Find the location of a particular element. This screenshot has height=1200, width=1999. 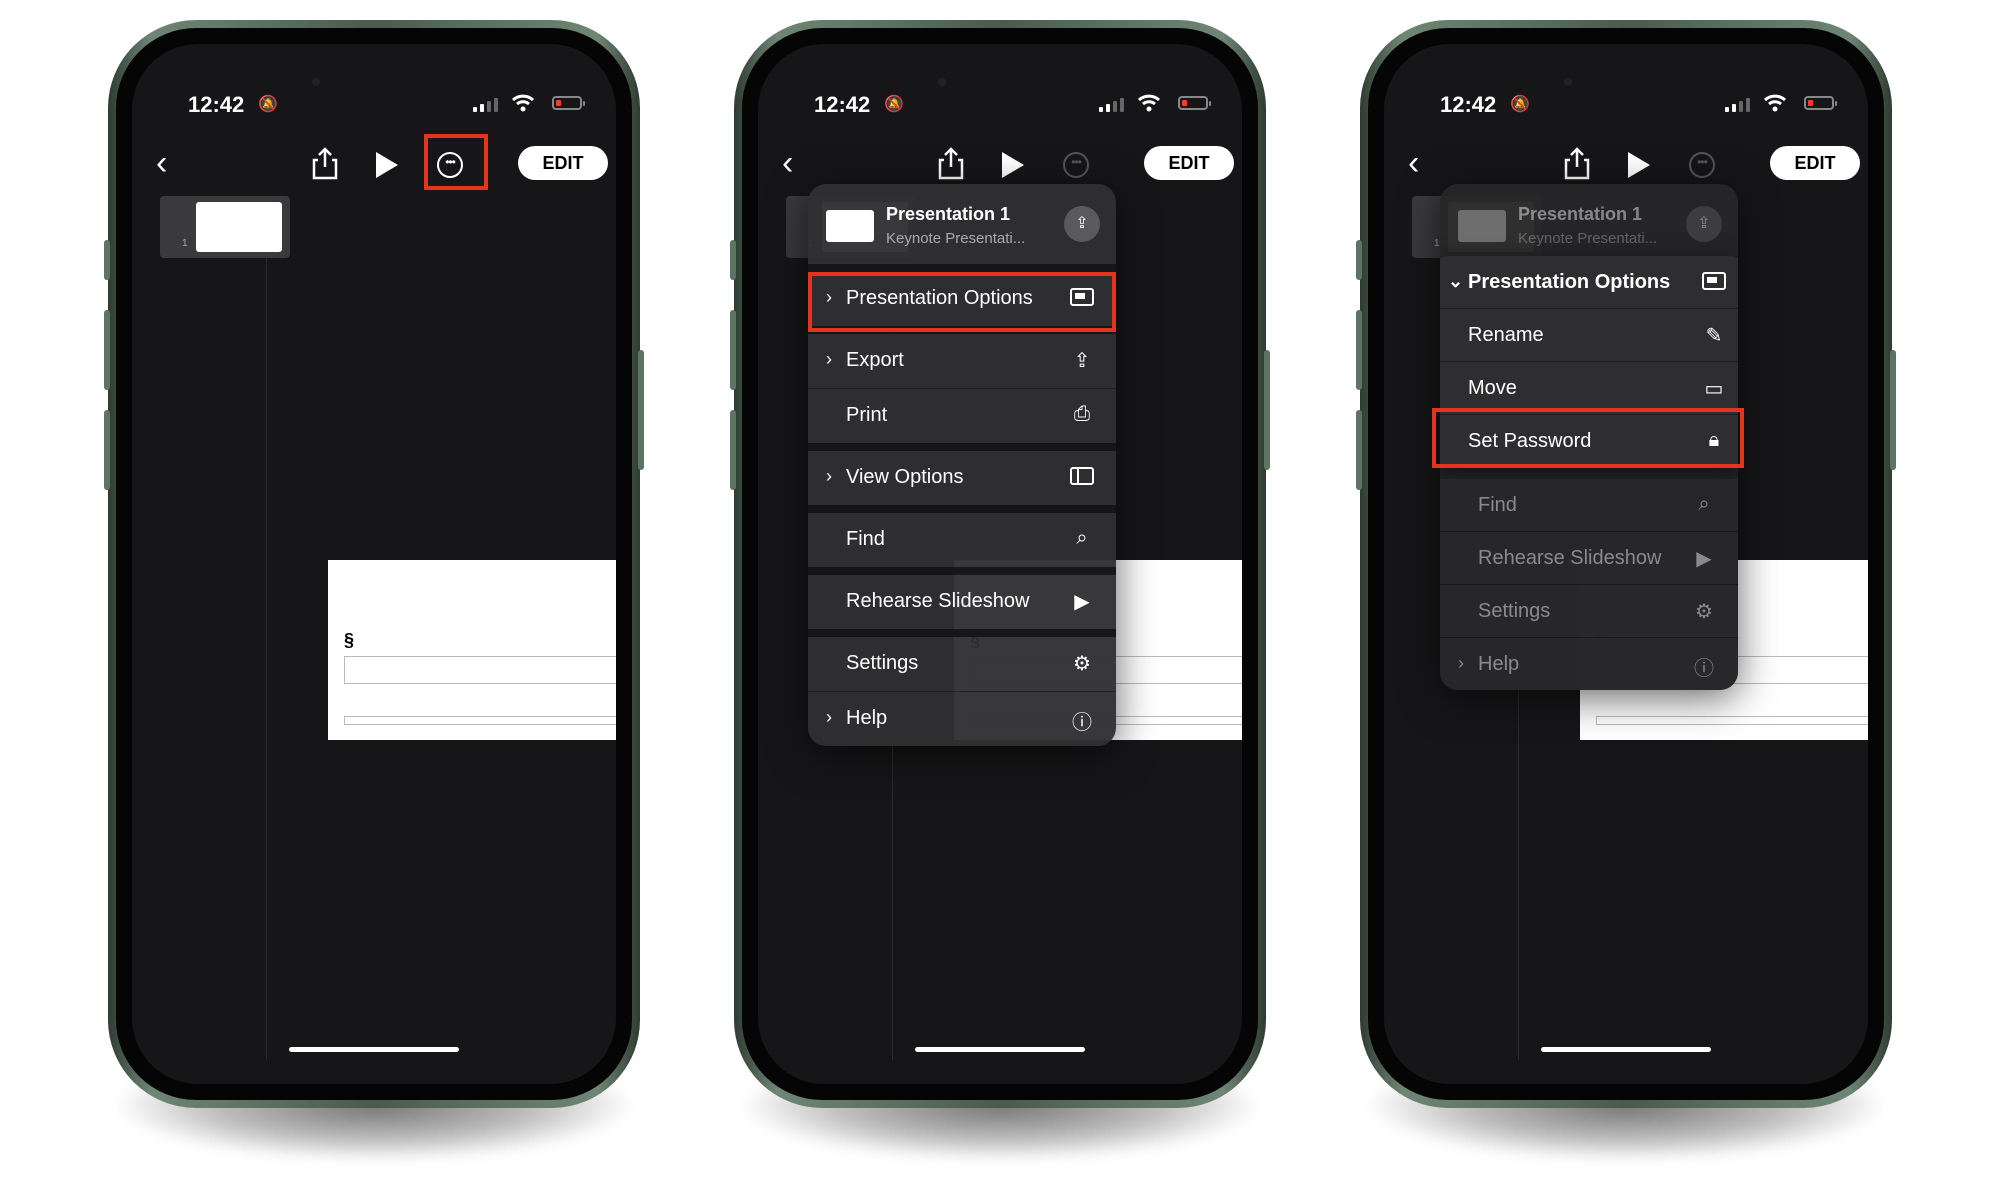

submenu-title: Presentation Options is located at coordinates (1569, 282).